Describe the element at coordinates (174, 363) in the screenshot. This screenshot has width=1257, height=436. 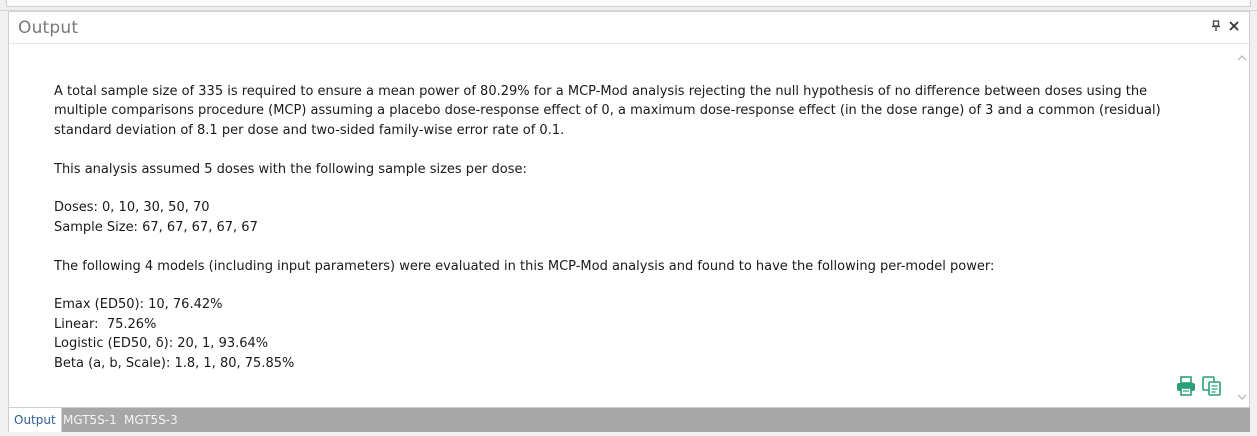
I see `model-line-beta: Beta (a, b, Scale): 1.8, 1, 80, 75.85%` at that location.